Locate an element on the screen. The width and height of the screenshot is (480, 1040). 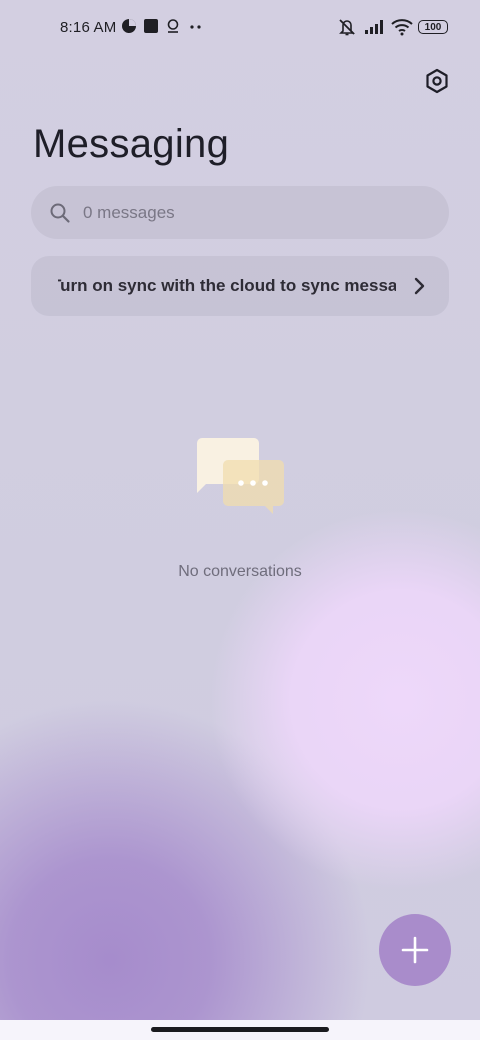
search-icon is located at coordinates (60, 213).